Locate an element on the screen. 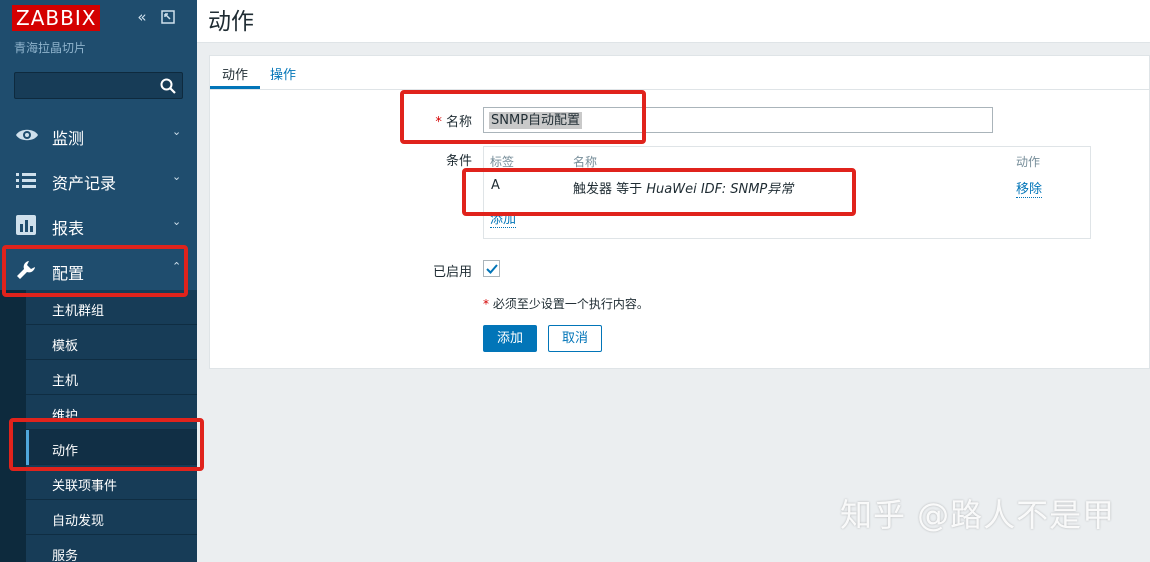 Image resolution: width=1150 pixels, height=562 pixels. menu-label: 报表 is located at coordinates (68, 228).